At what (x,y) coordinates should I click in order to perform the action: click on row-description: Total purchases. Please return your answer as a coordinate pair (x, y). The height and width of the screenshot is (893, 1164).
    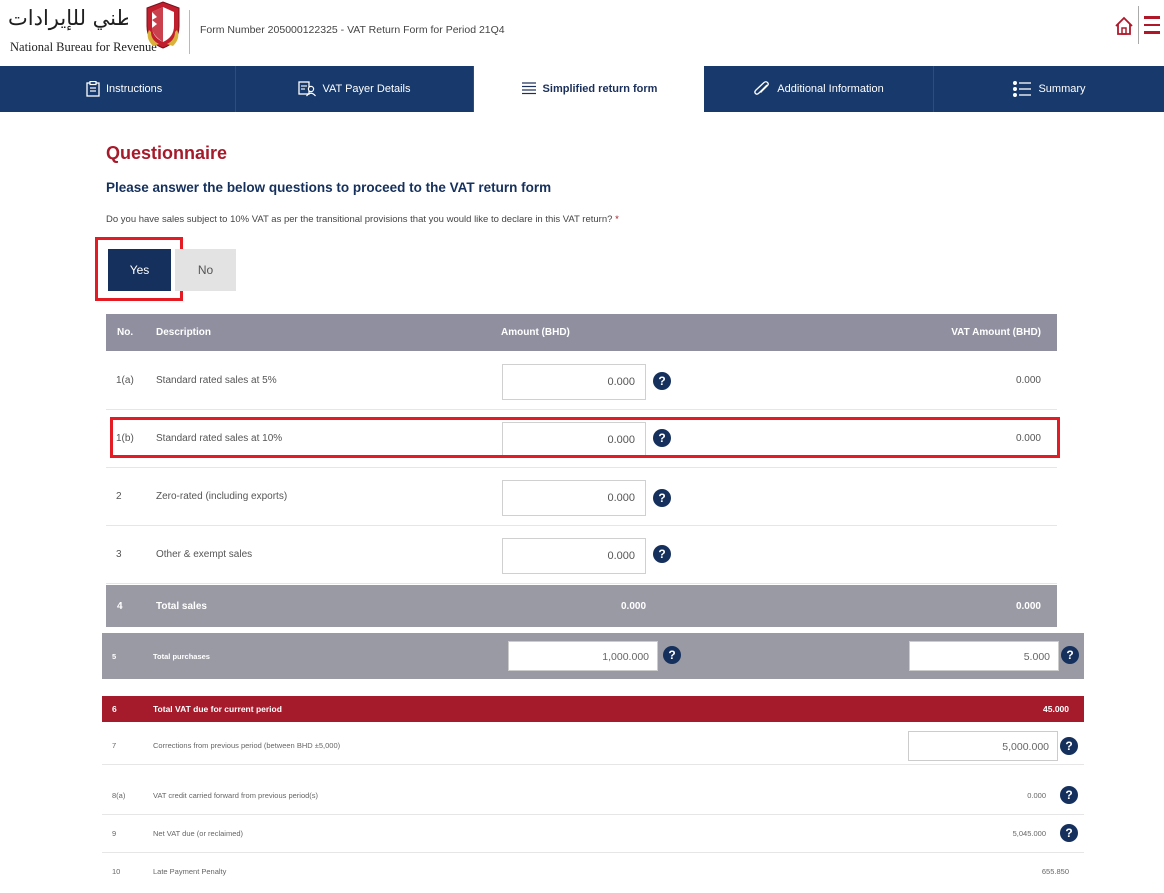
    Looking at the image, I should click on (181, 656).